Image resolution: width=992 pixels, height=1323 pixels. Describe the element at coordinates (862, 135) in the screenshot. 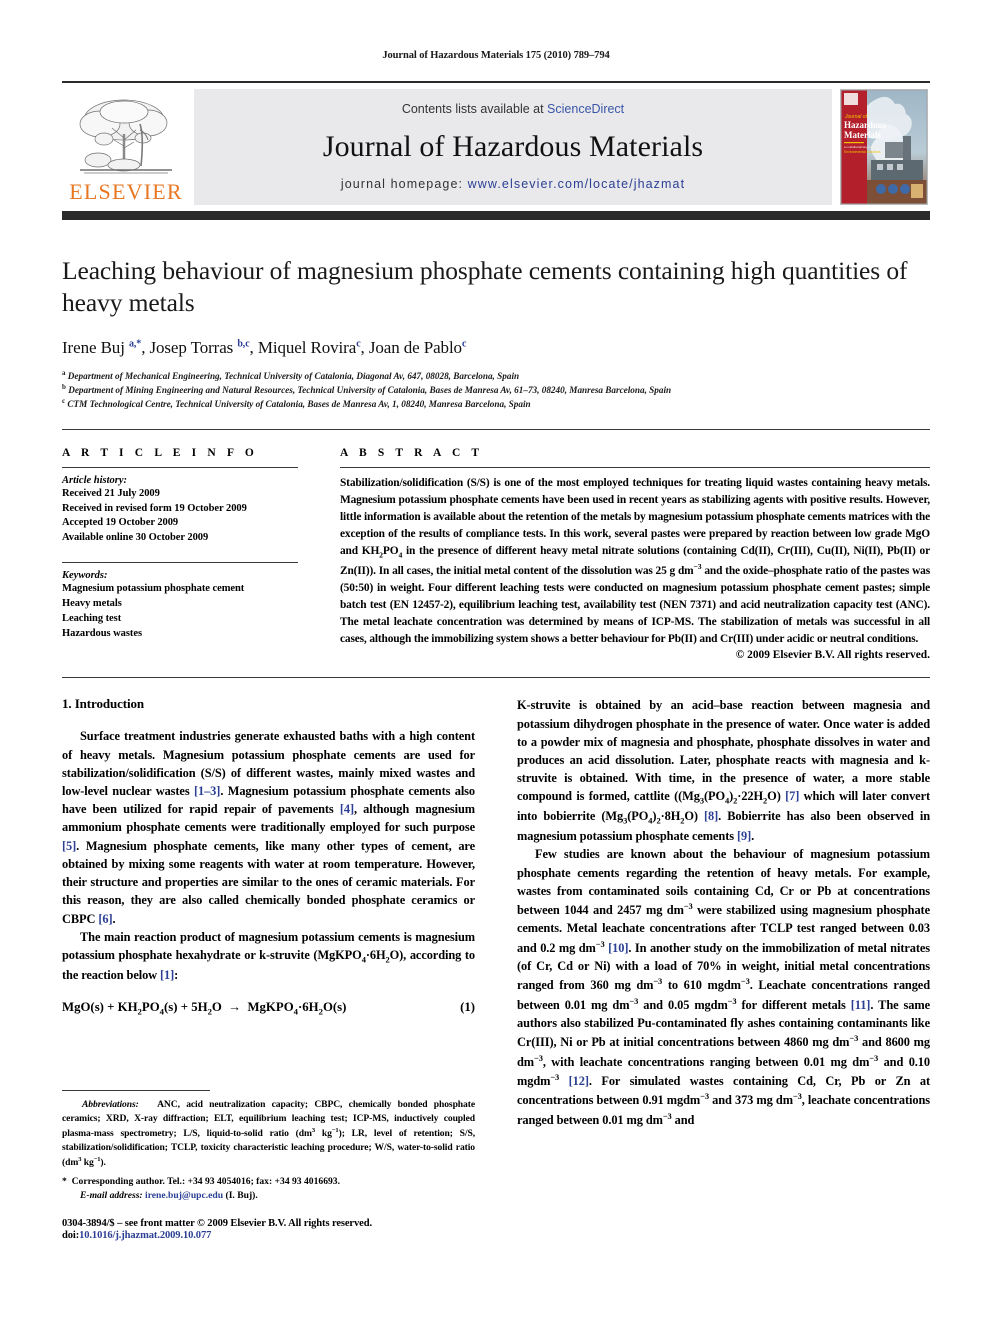

I see `svg-text: Materials` at that location.